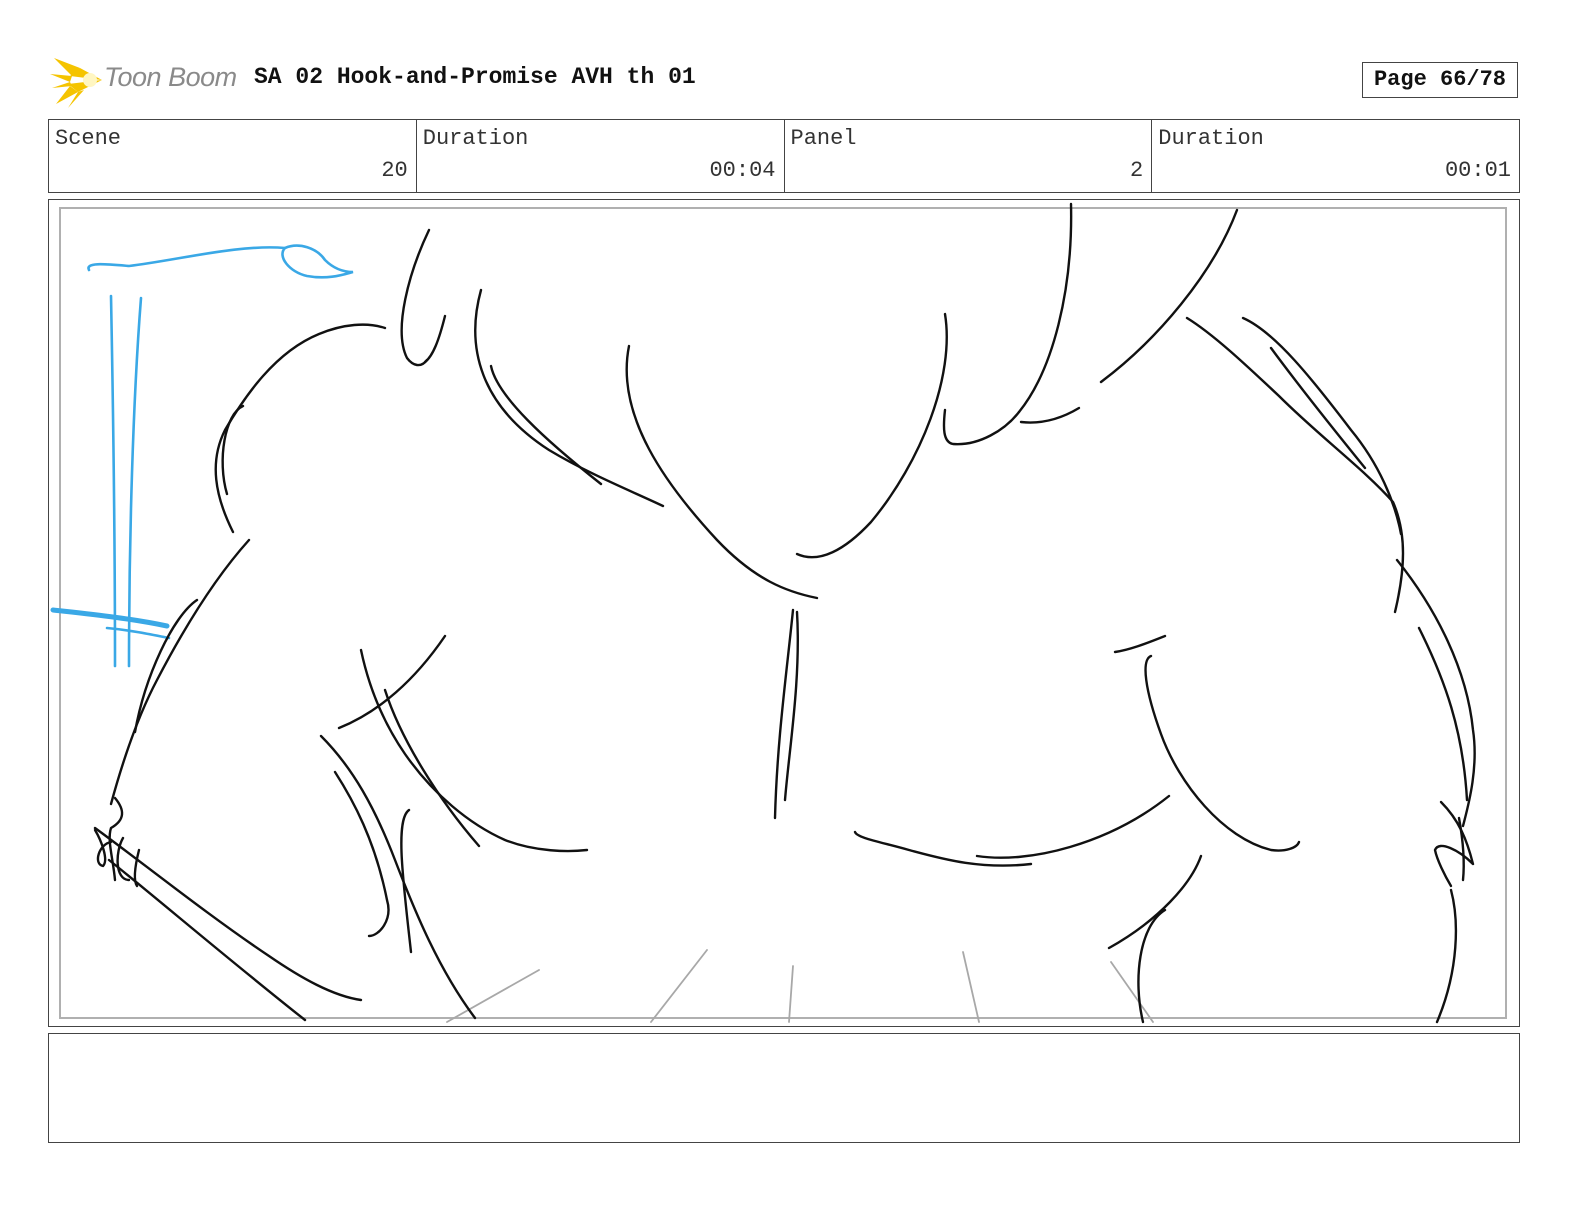 This screenshot has width=1584, height=1224. I want to click on panel-duration-label: Duration, so click(1211, 138).